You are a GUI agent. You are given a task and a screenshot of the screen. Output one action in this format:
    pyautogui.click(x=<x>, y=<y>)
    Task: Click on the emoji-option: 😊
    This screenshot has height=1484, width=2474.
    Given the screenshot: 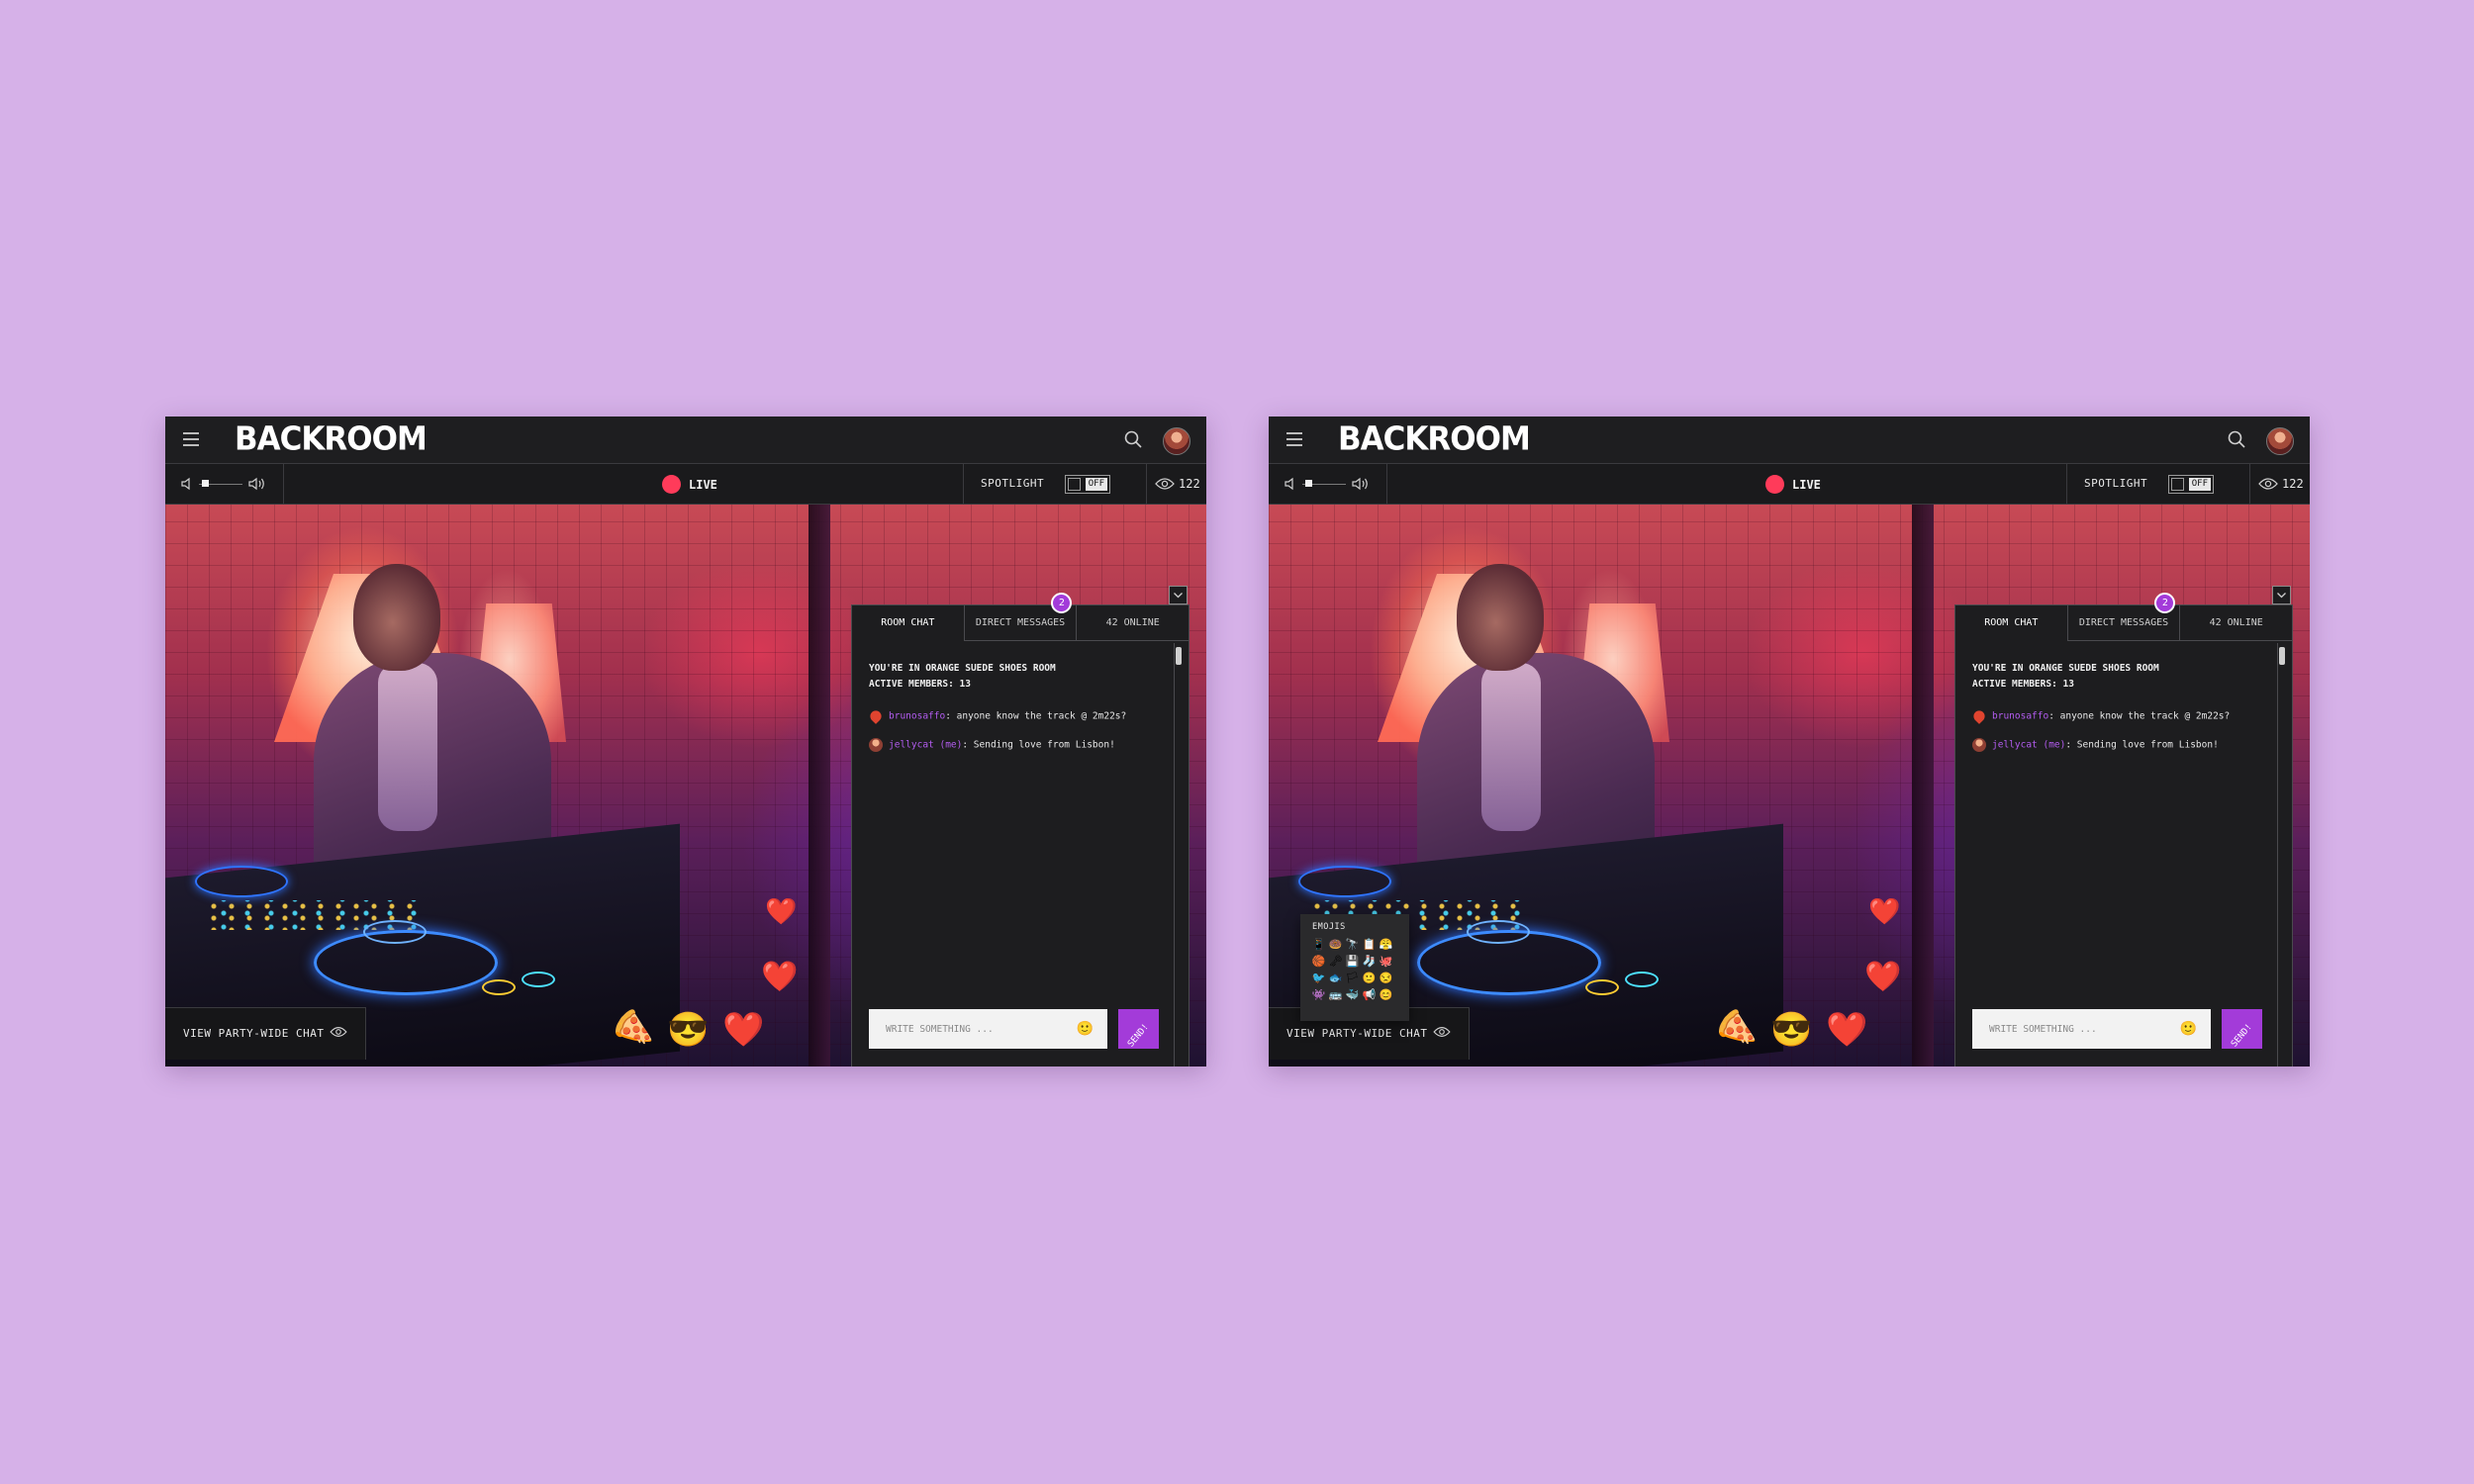 What is the action you would take?
    pyautogui.click(x=1386, y=995)
    